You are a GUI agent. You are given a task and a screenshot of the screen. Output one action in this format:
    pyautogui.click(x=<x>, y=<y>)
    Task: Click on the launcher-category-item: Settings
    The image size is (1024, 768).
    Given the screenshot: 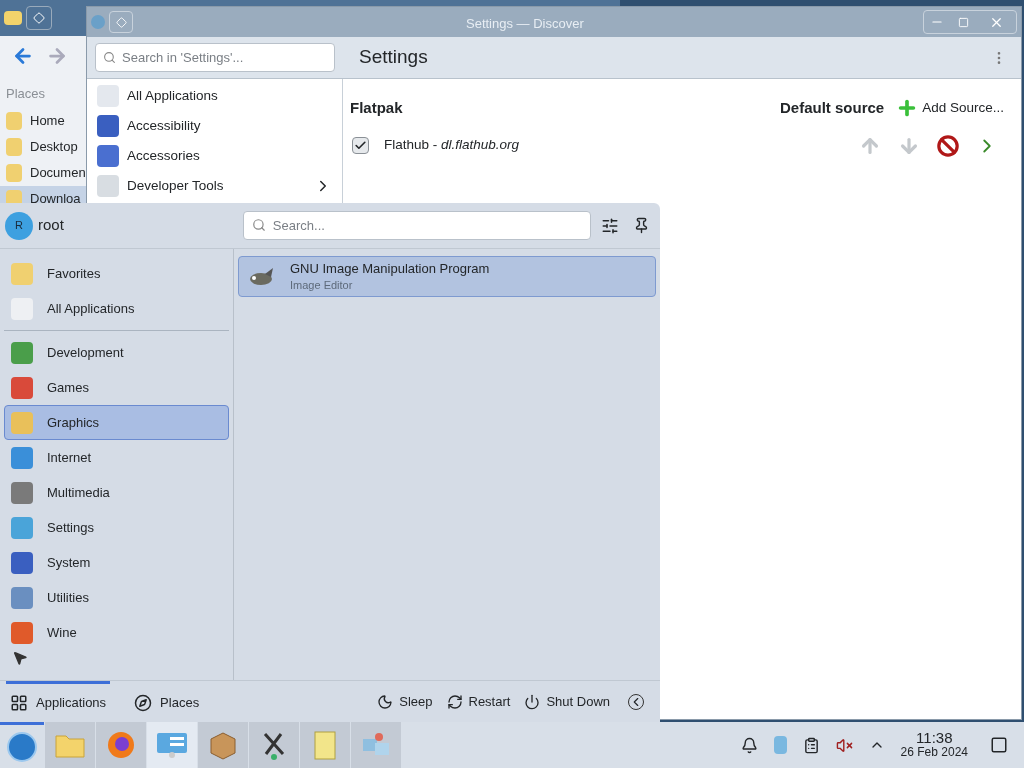 What is the action you would take?
    pyautogui.click(x=116, y=527)
    